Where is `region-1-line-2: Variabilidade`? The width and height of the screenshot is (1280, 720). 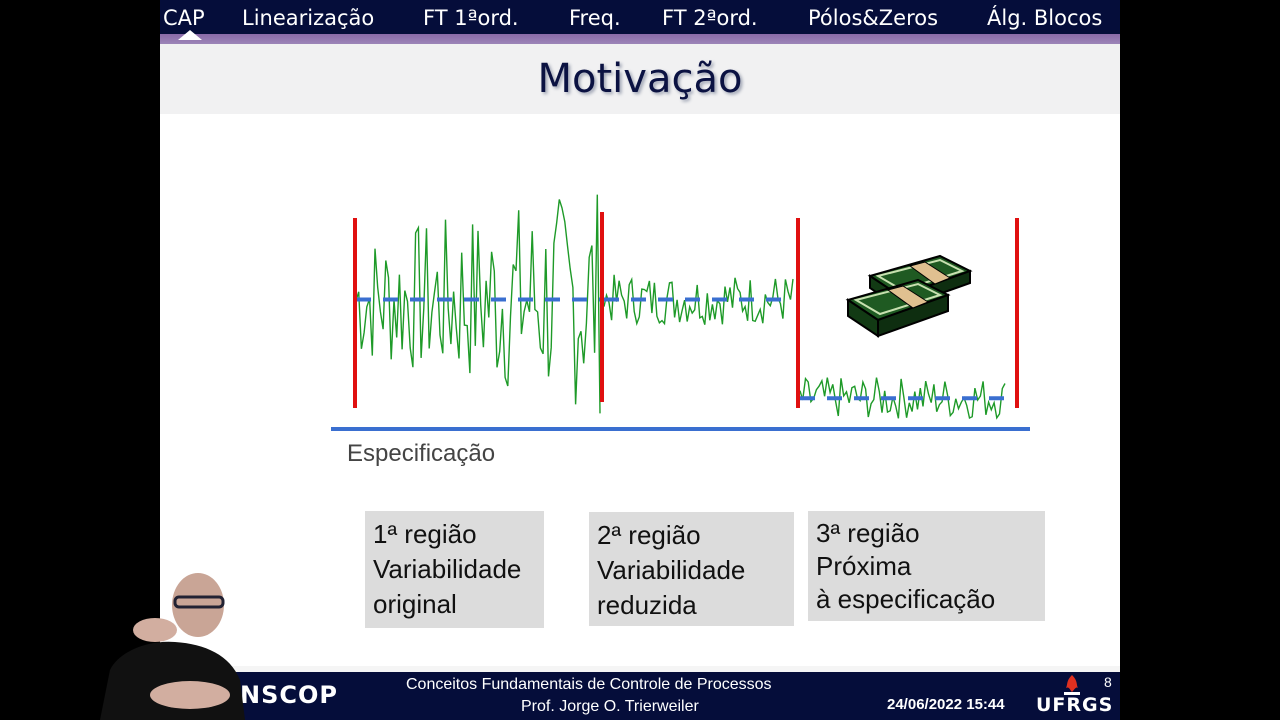
region-1-line-2: Variabilidade is located at coordinates (447, 569).